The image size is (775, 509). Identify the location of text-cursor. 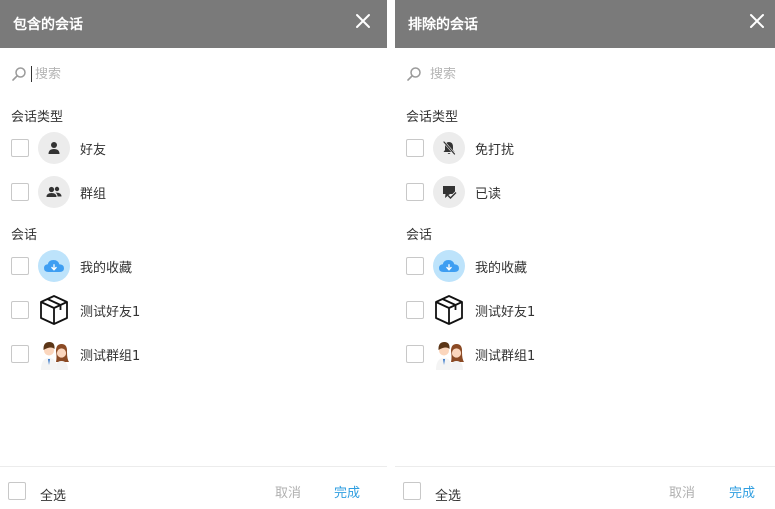
(31, 74).